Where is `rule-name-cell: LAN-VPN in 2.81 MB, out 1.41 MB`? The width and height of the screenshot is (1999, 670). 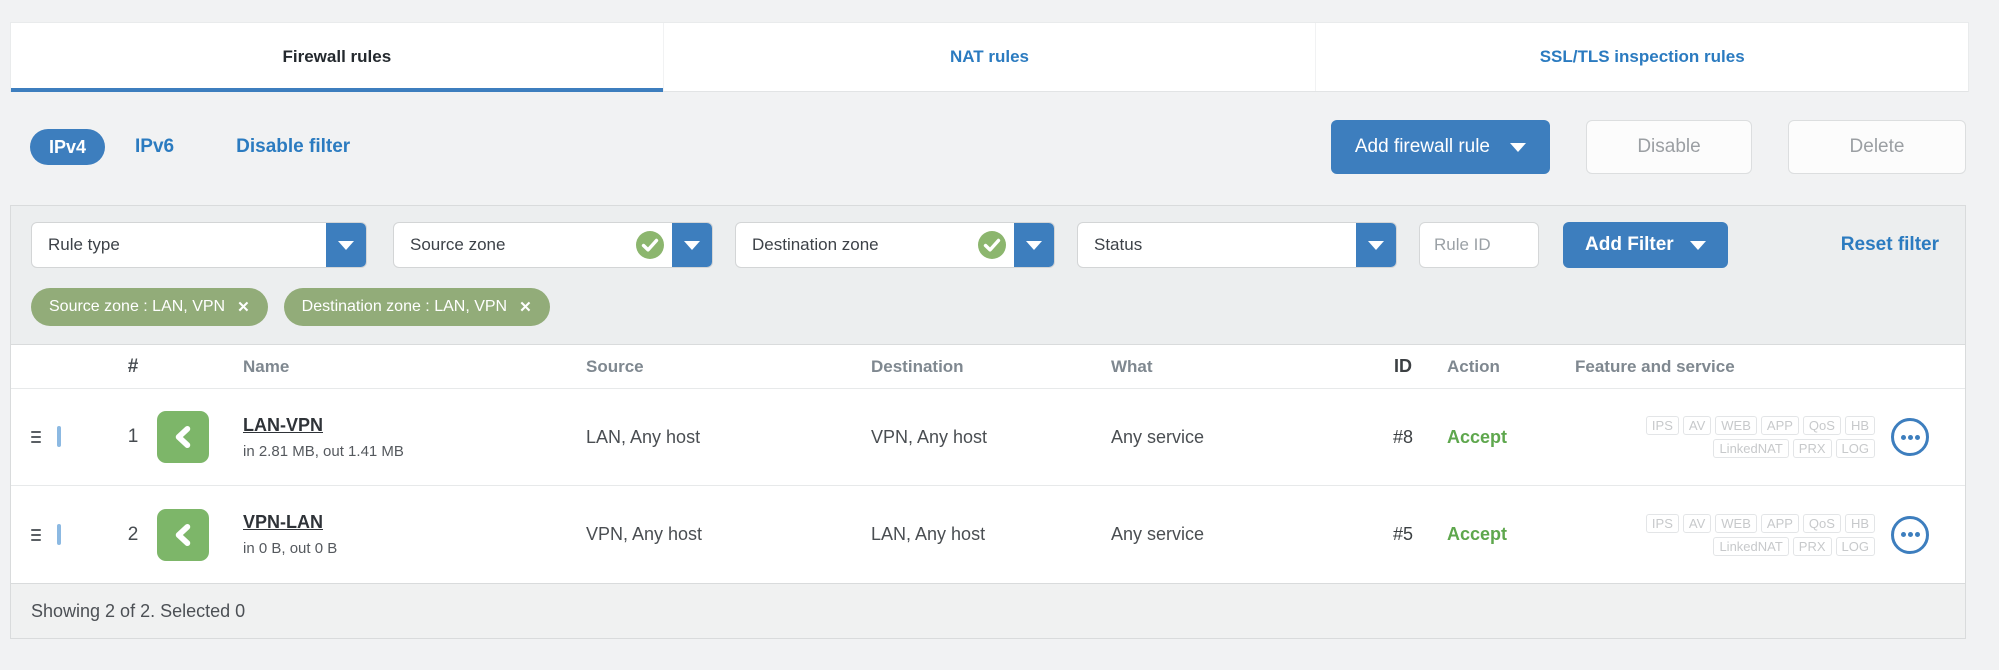 rule-name-cell: LAN-VPN in 2.81 MB, out 1.41 MB is located at coordinates (414, 437).